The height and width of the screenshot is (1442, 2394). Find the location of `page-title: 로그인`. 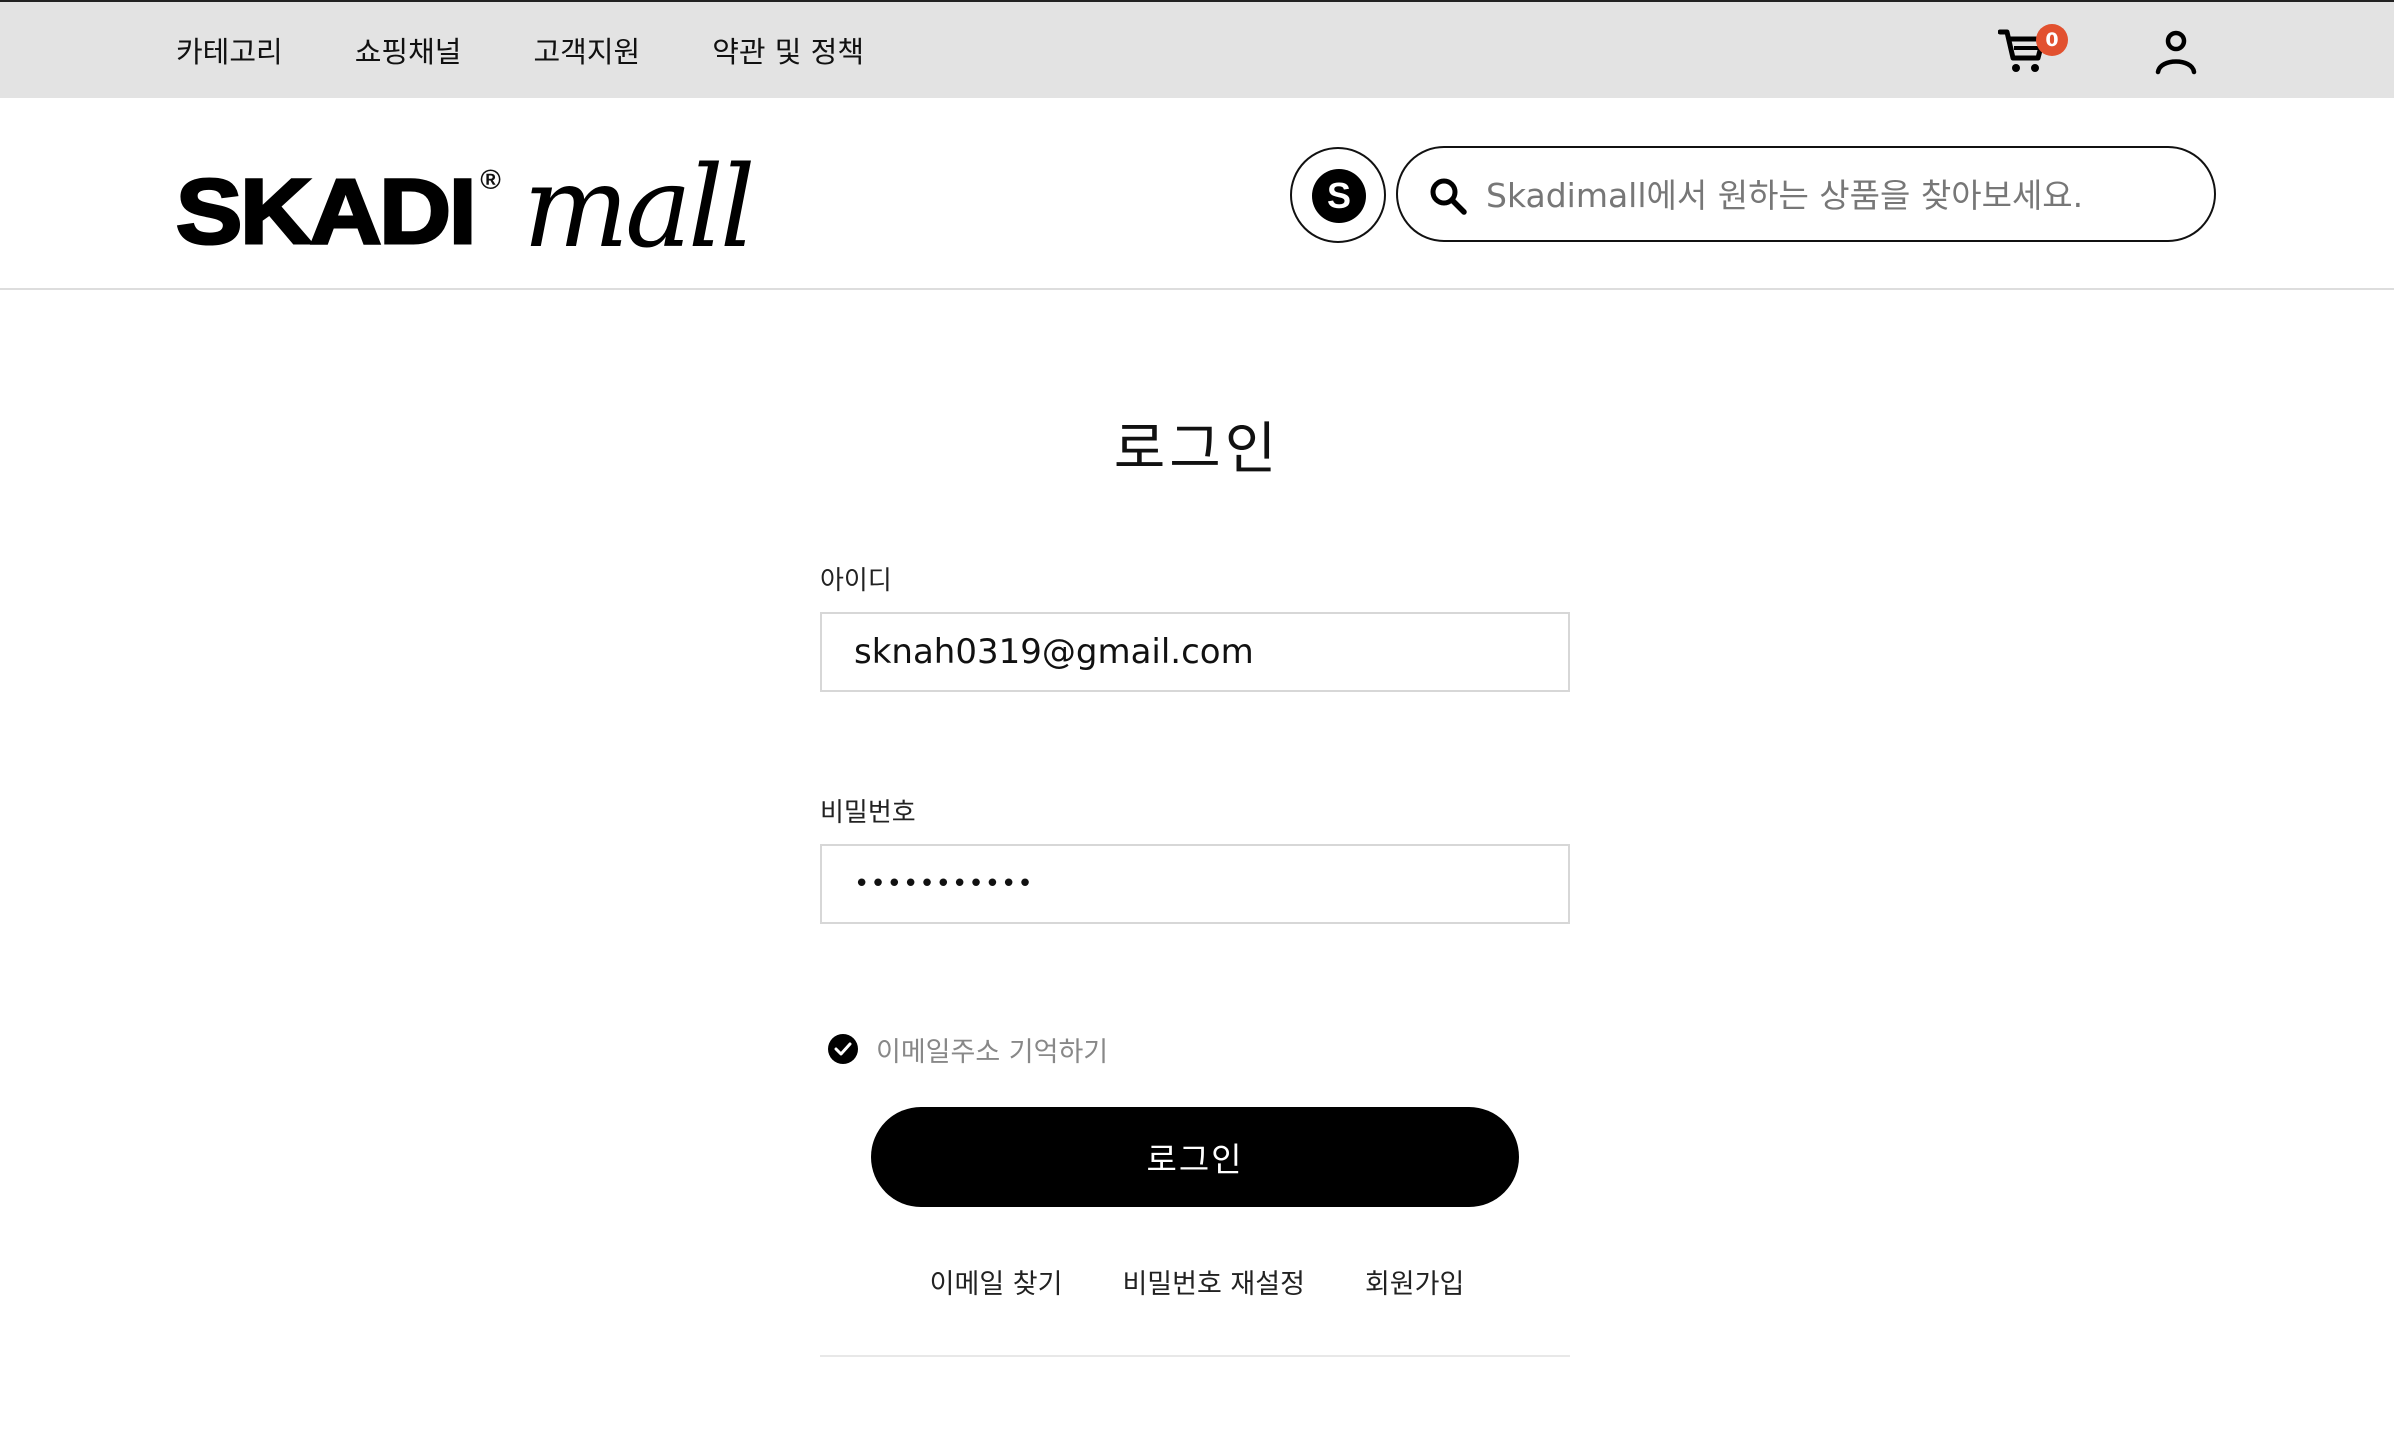

page-title: 로그인 is located at coordinates (1197, 449).